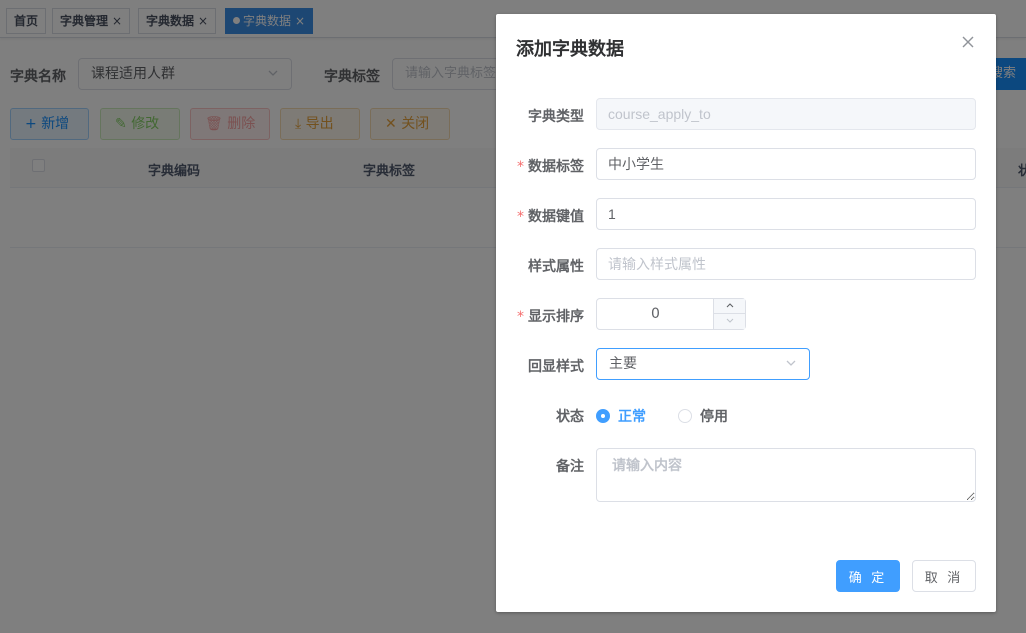 The height and width of the screenshot is (633, 1026). I want to click on confirm-button: 确 定, so click(868, 576).